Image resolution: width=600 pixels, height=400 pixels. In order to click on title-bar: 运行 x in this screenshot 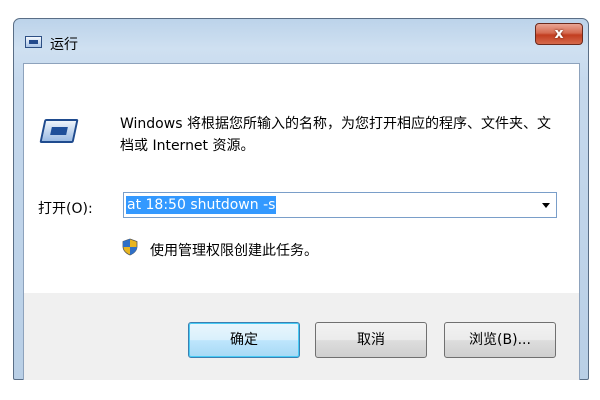, I will do `click(301, 41)`.